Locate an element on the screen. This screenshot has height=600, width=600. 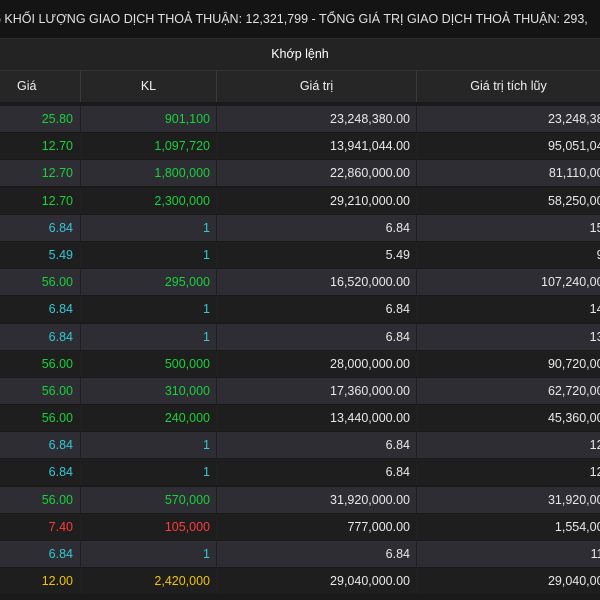
value-cell: 28,000,000.00 is located at coordinates (317, 363).